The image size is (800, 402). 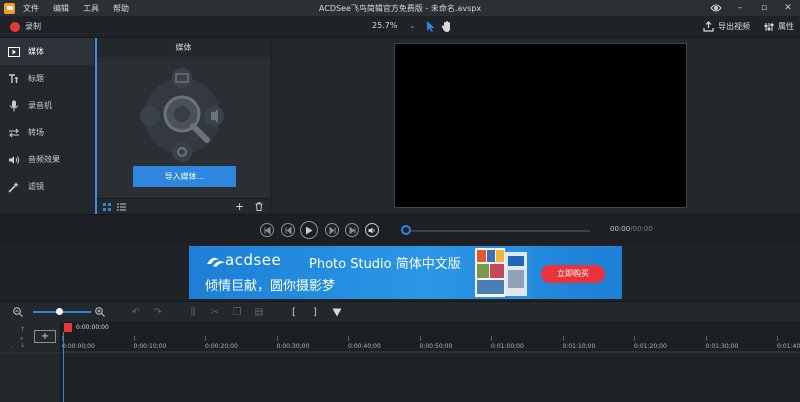 I want to click on maximize-icon: ▫, so click(x=764, y=8).